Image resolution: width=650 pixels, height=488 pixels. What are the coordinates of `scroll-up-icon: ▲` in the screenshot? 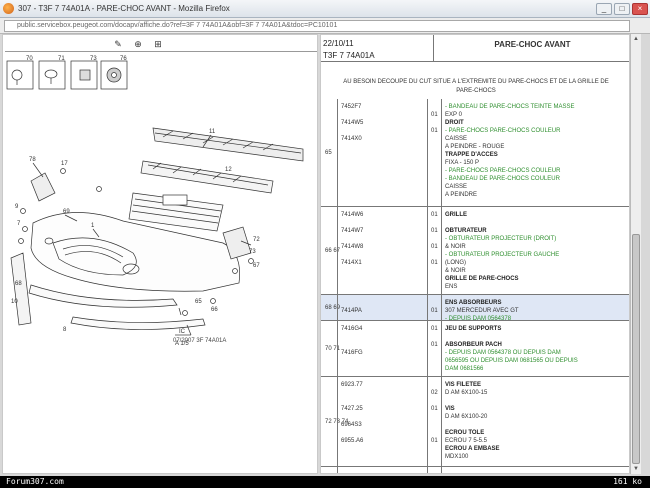 It's located at (636, 39).